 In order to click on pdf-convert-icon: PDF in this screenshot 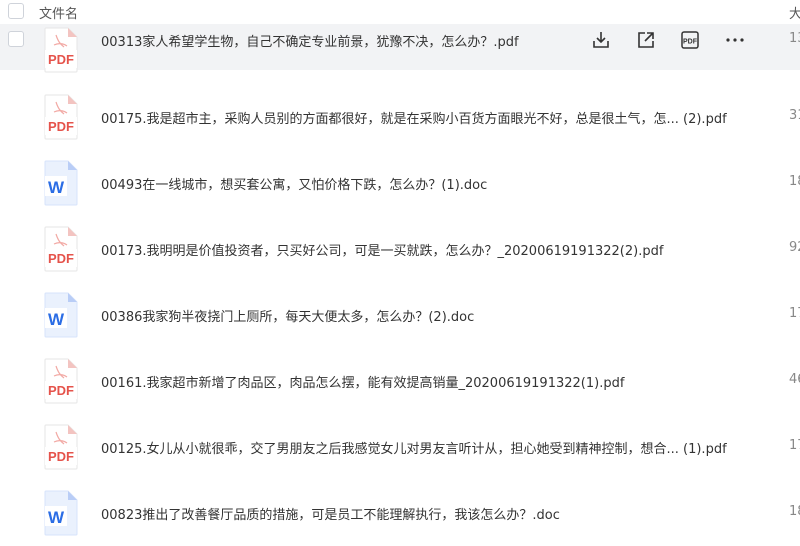, I will do `click(690, 40)`.